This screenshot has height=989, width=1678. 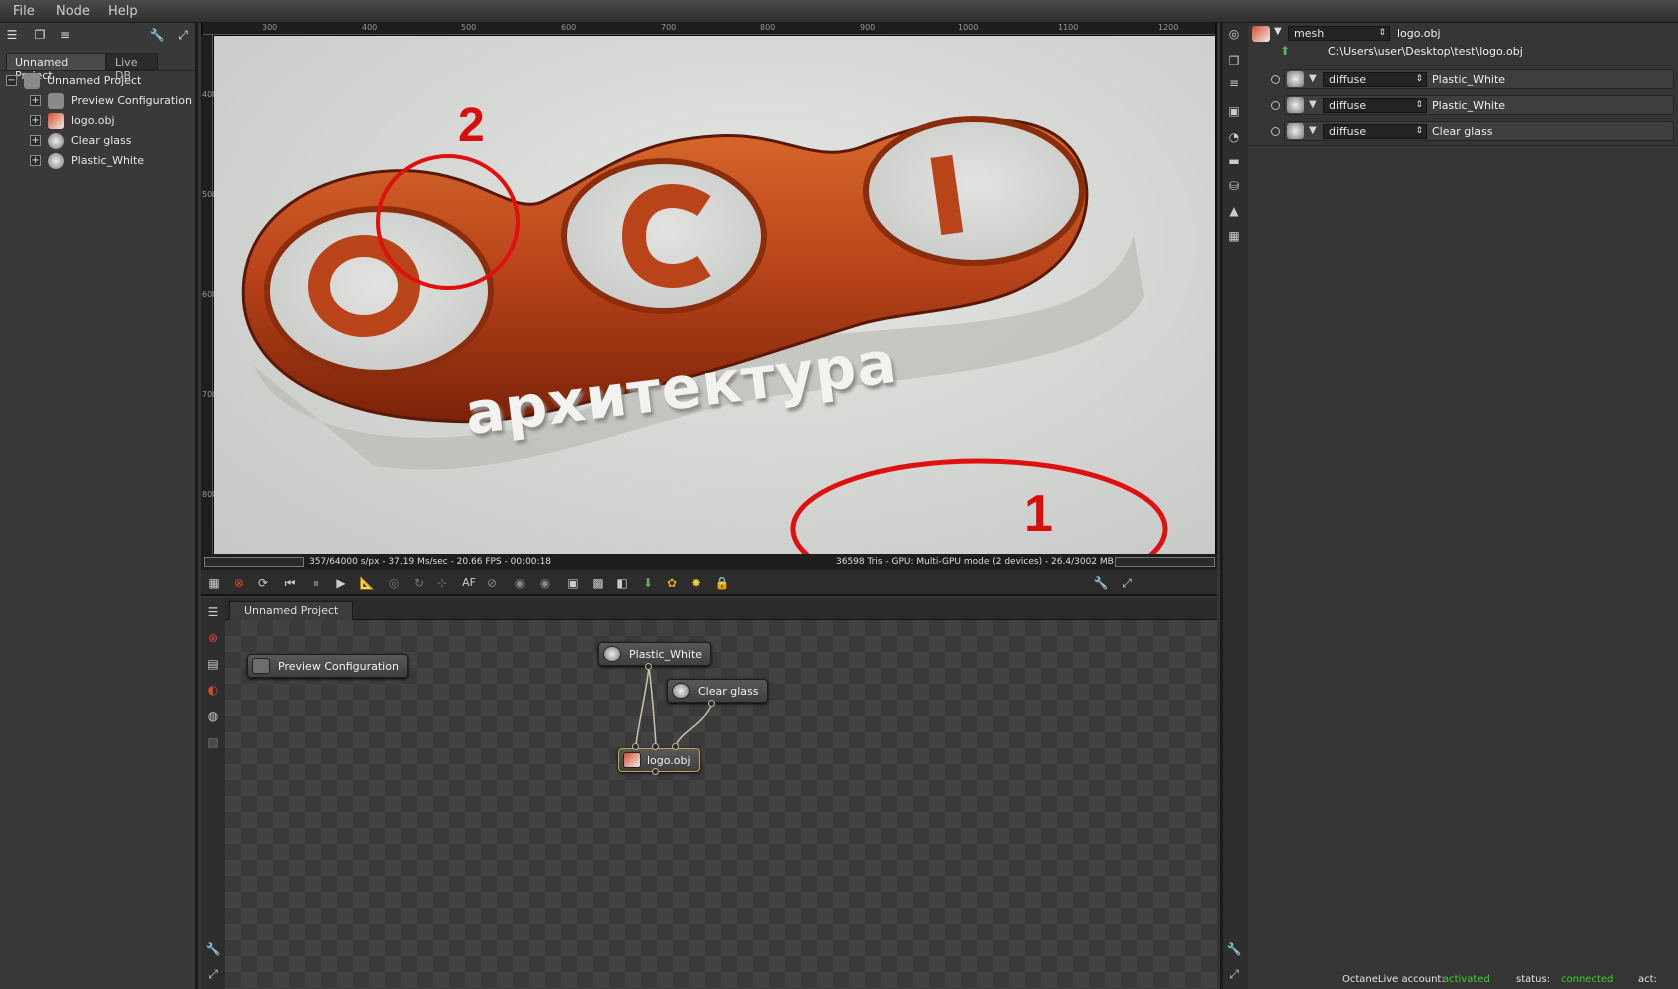 What do you see at coordinates (659, 760) in the screenshot?
I see `graph-node-logo-obj: logo.obj` at bounding box center [659, 760].